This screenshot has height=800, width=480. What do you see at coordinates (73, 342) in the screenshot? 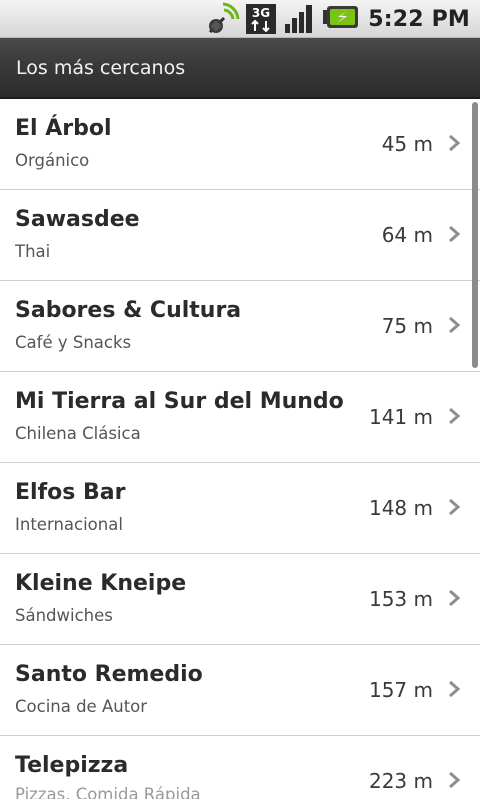
I see `restaurant-category: Café y Snacks` at bounding box center [73, 342].